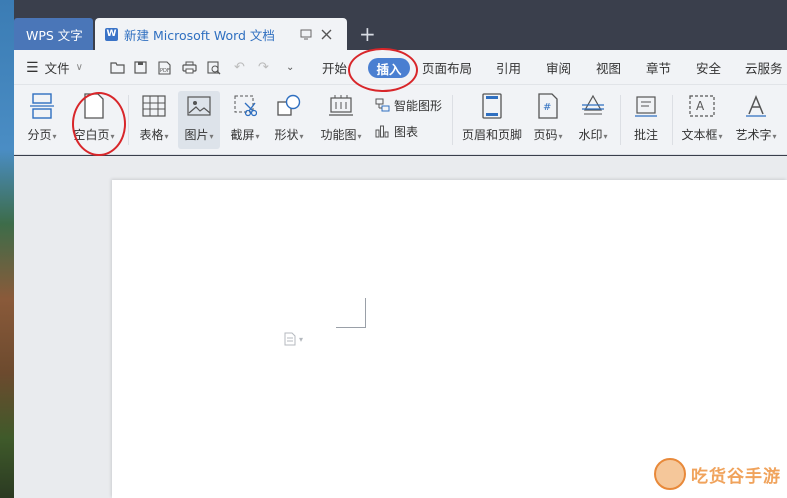  I want to click on svg-text: PDF, so click(165, 71).